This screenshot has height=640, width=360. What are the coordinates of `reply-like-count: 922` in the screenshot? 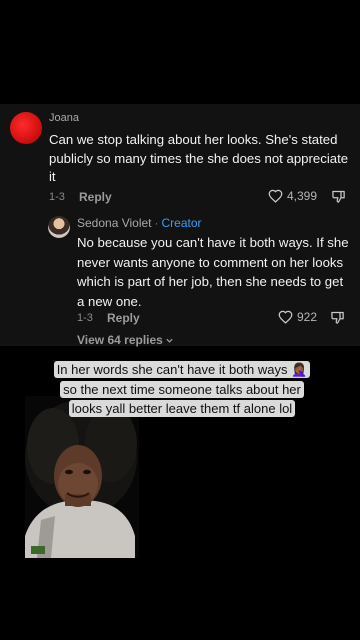 It's located at (307, 317).